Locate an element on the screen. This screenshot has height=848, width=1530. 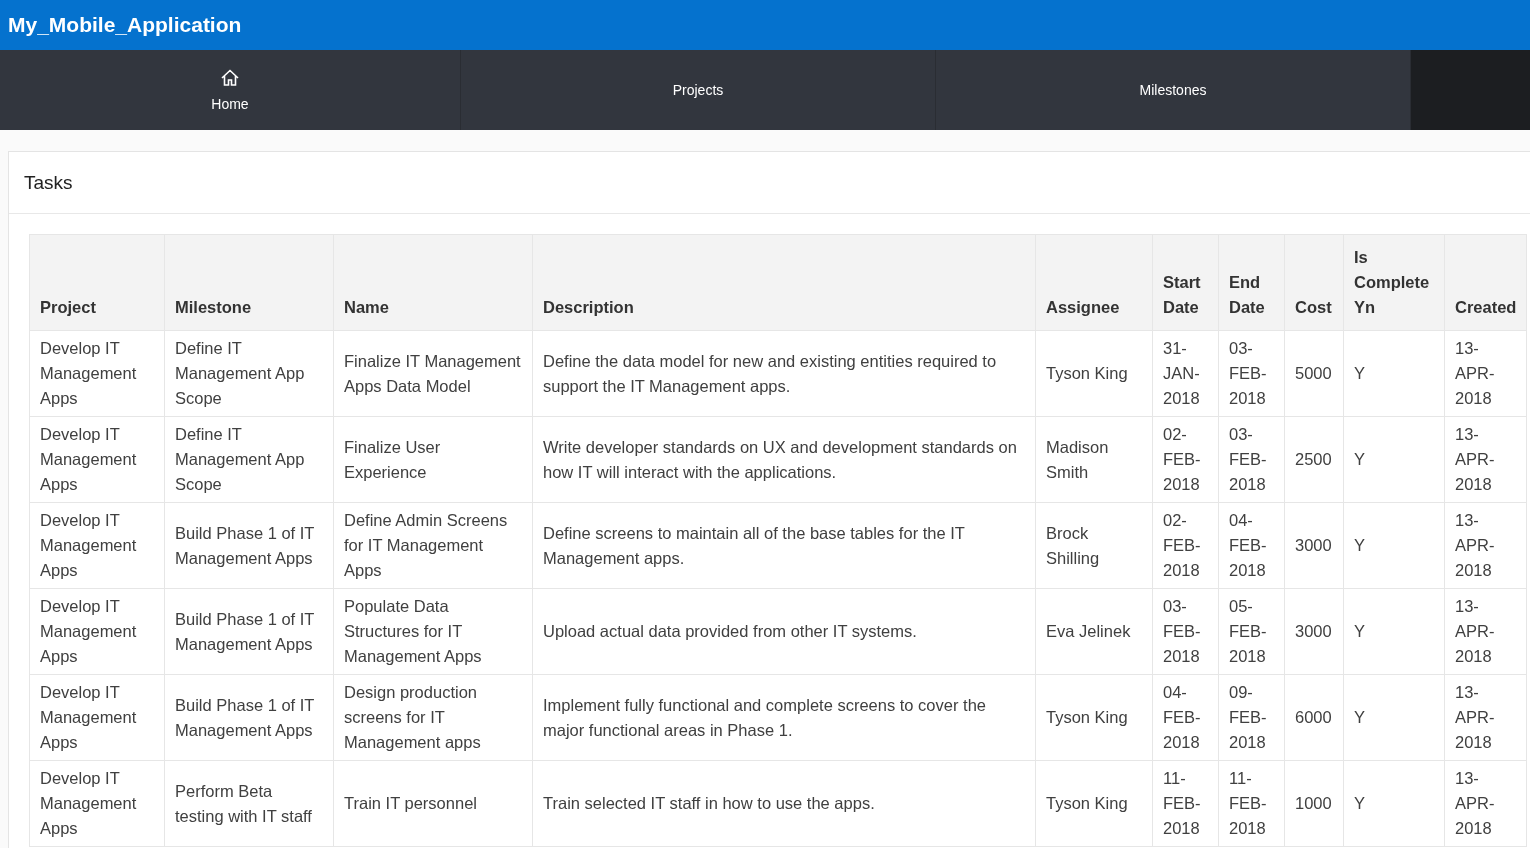
table-cell: Finalize User Experience is located at coordinates (433, 459).